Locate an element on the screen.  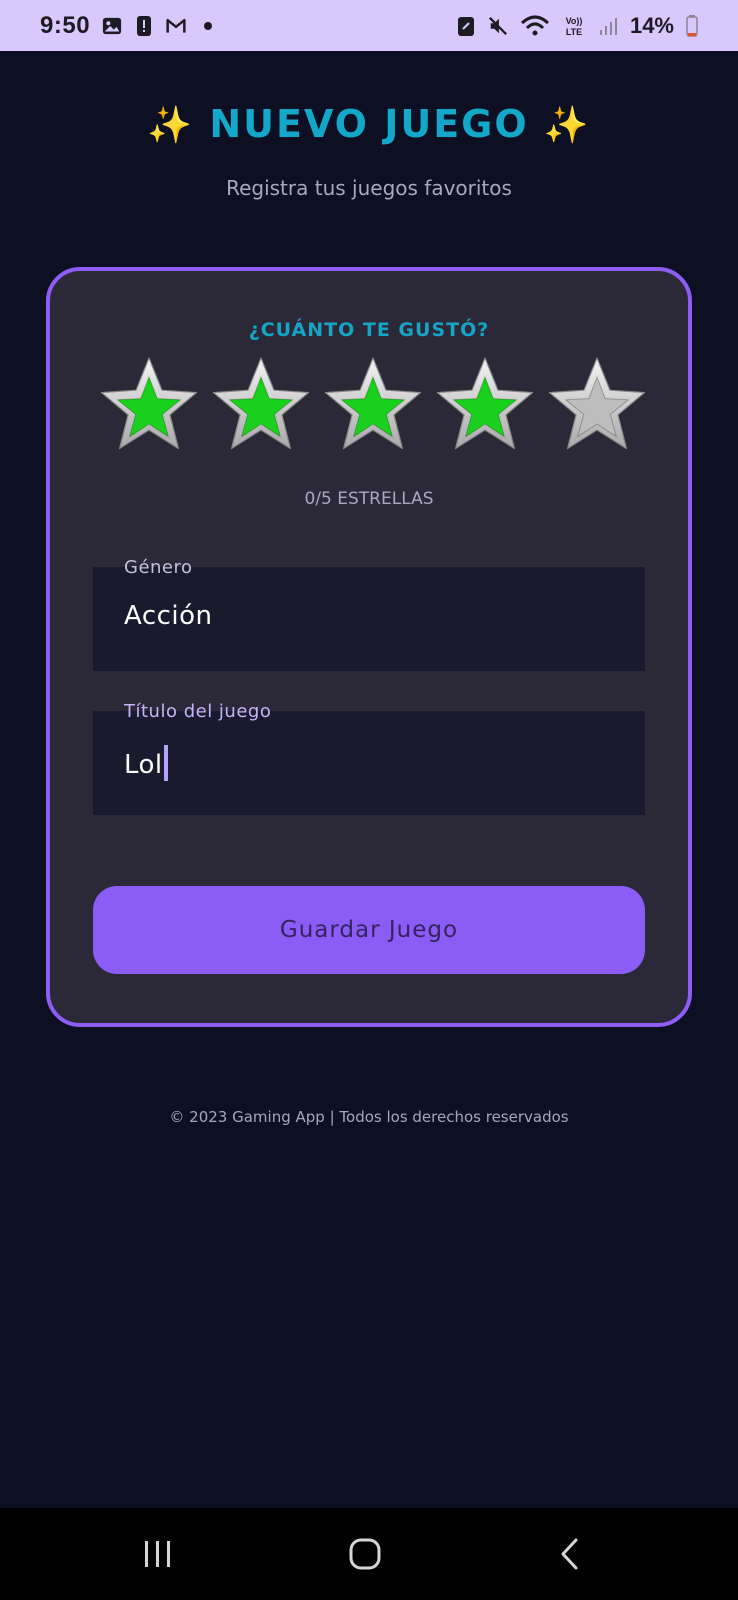
svg-text: Vo)) is located at coordinates (574, 21).